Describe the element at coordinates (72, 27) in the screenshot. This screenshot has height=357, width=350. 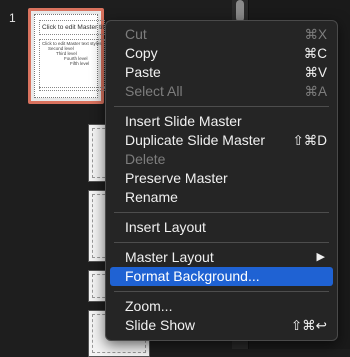
I see `thumbnail-title: Click to edit Master title style` at that location.